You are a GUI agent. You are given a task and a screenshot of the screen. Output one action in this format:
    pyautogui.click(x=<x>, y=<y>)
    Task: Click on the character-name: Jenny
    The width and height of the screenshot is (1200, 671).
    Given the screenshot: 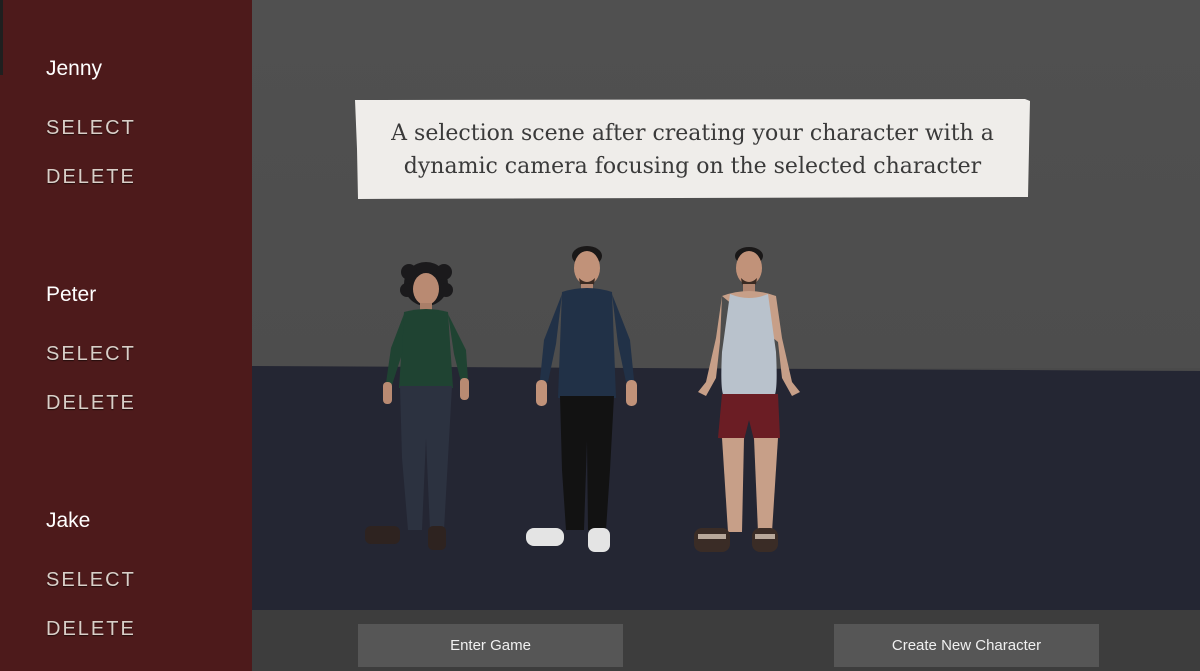 What is the action you would take?
    pyautogui.click(x=74, y=68)
    